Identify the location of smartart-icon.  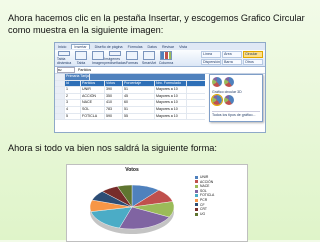
(149, 55).